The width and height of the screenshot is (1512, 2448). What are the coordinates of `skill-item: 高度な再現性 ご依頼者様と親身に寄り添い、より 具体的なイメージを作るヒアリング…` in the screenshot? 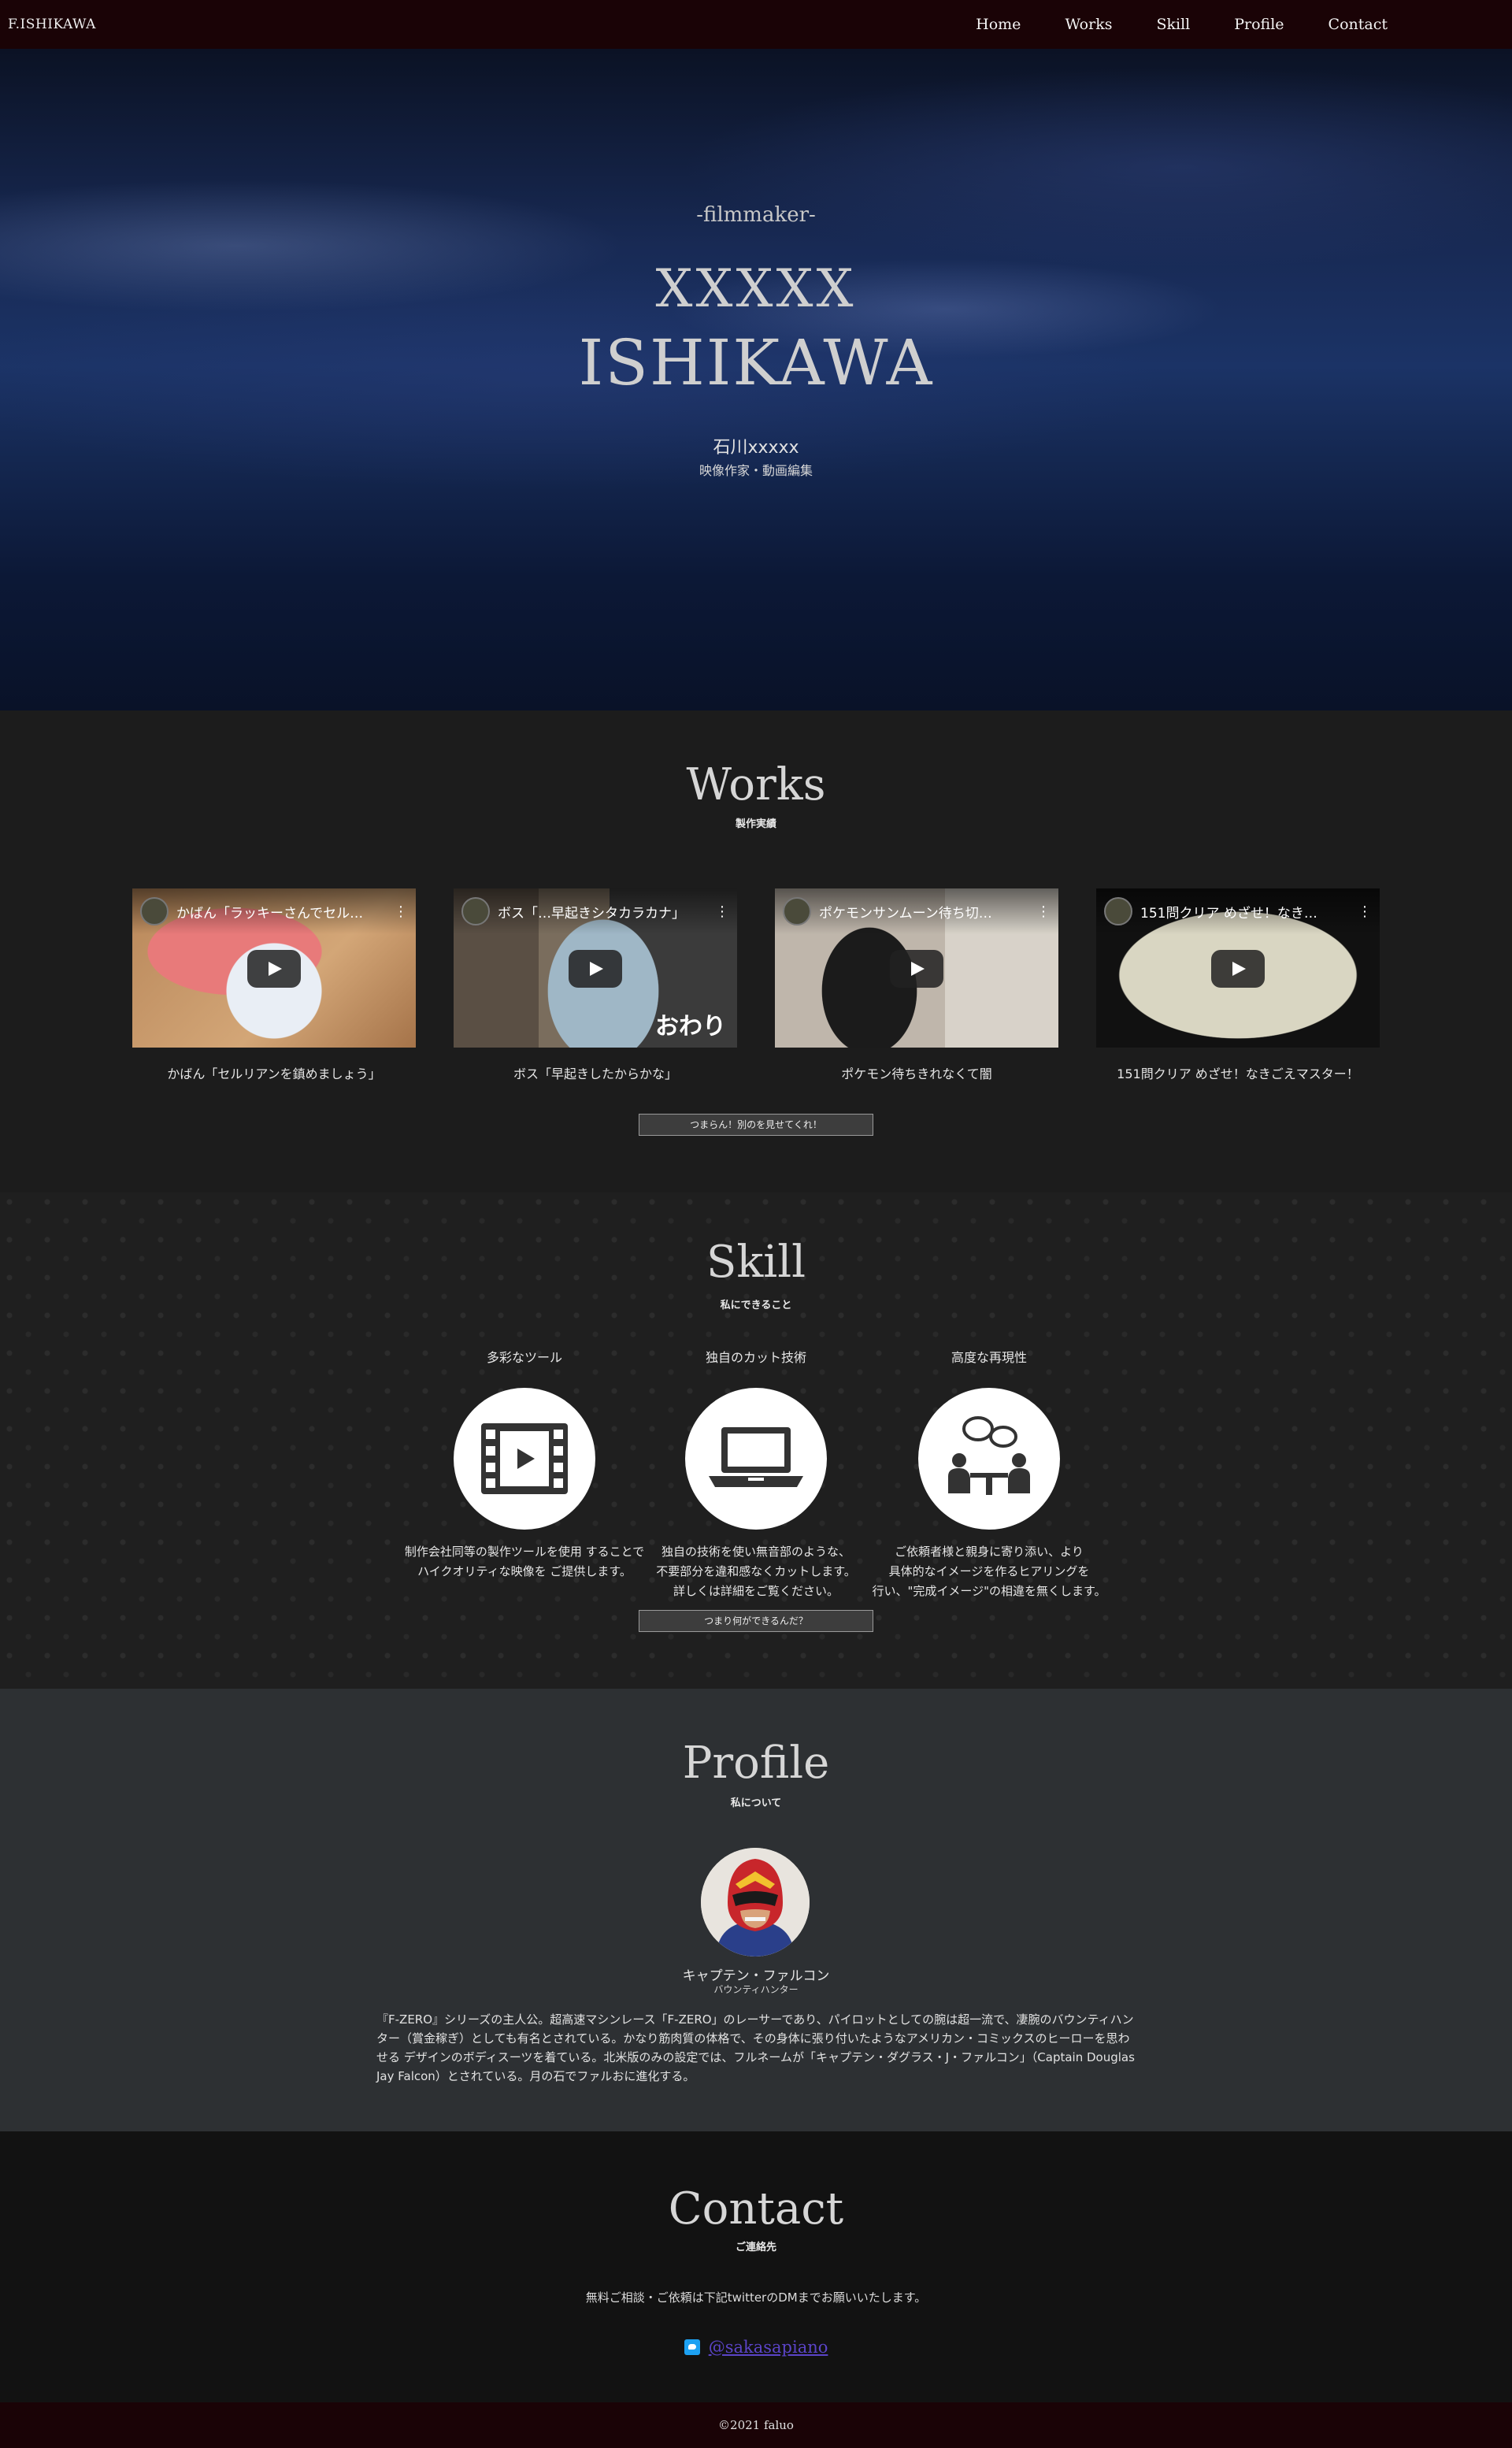 It's located at (989, 1474).